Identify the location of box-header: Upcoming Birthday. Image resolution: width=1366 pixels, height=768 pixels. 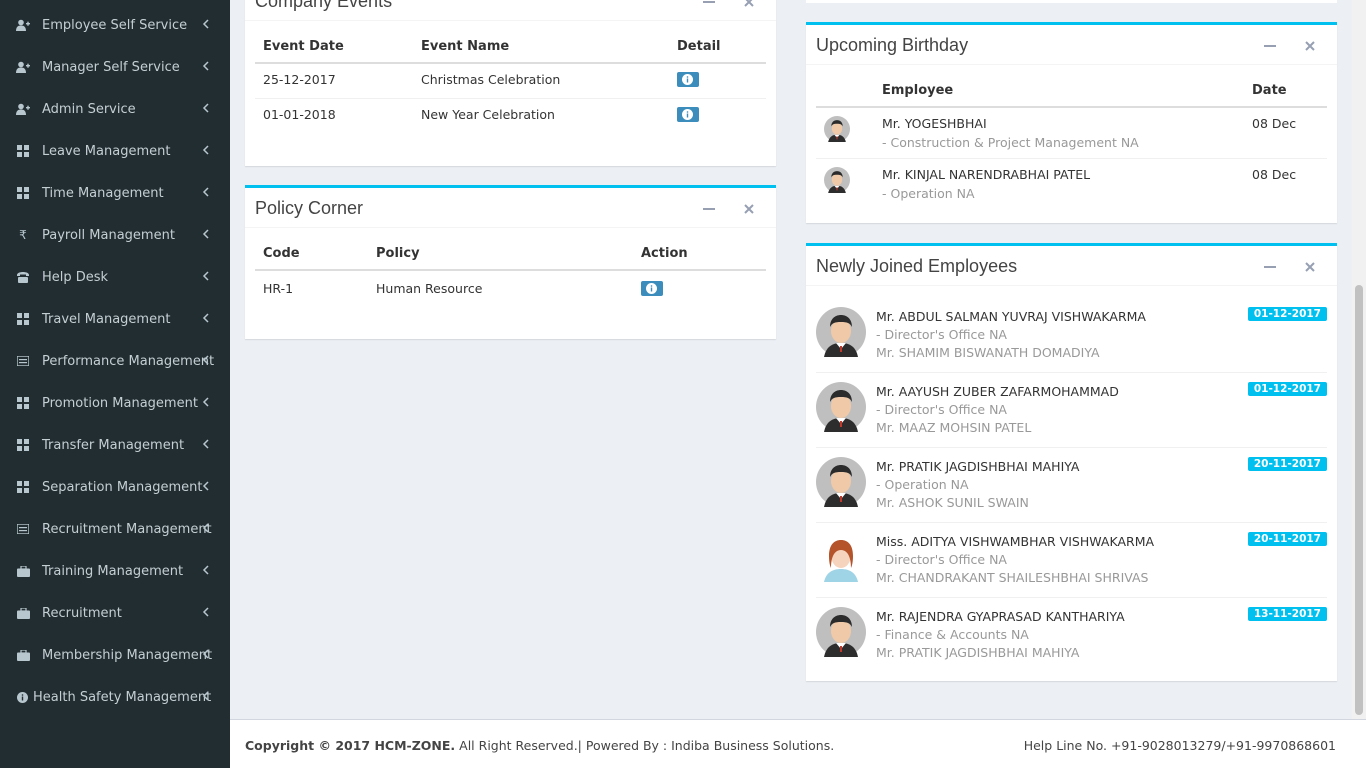
(1071, 45).